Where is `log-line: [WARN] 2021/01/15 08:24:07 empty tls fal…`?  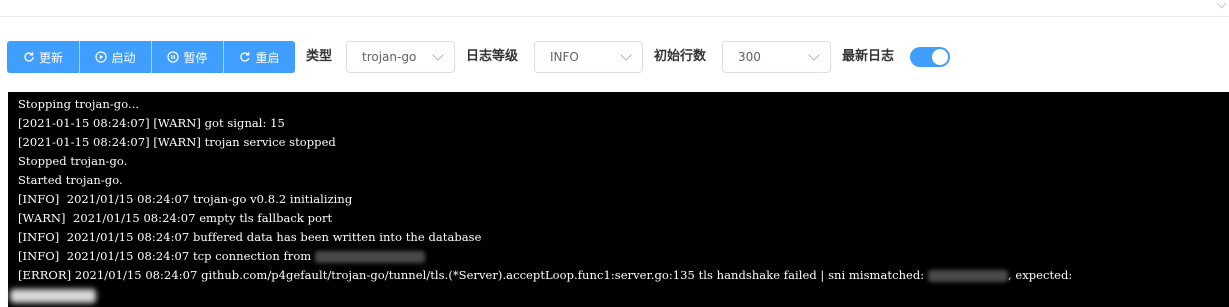
log-line: [WARN] 2021/01/15 08:24:07 empty tls fal… is located at coordinates (175, 218).